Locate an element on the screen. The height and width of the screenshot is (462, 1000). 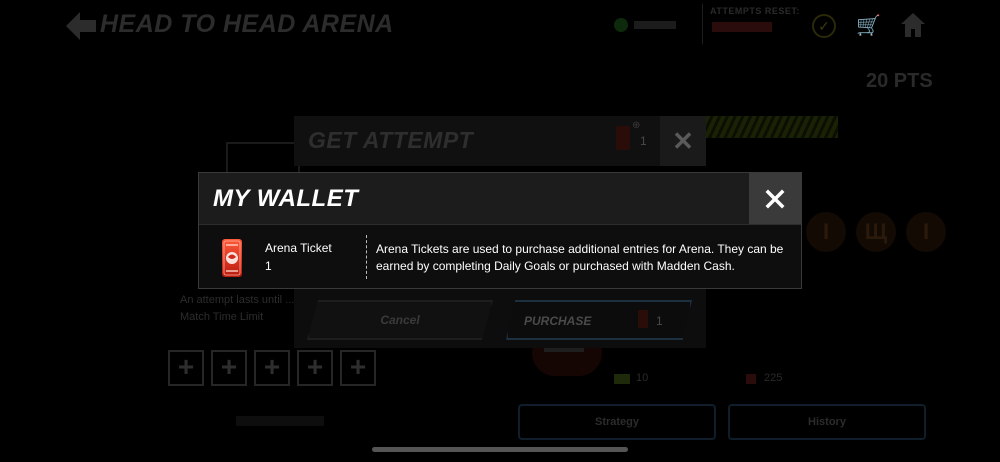
purchase-button: PURCHASE 1 is located at coordinates (599, 320).